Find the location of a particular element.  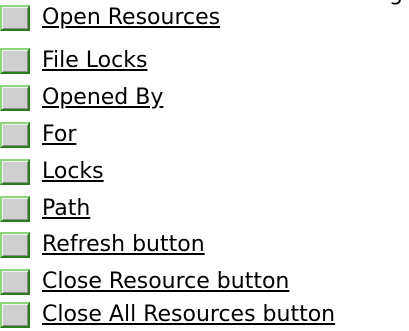

help-link-label: Close Resource button is located at coordinates (166, 281).